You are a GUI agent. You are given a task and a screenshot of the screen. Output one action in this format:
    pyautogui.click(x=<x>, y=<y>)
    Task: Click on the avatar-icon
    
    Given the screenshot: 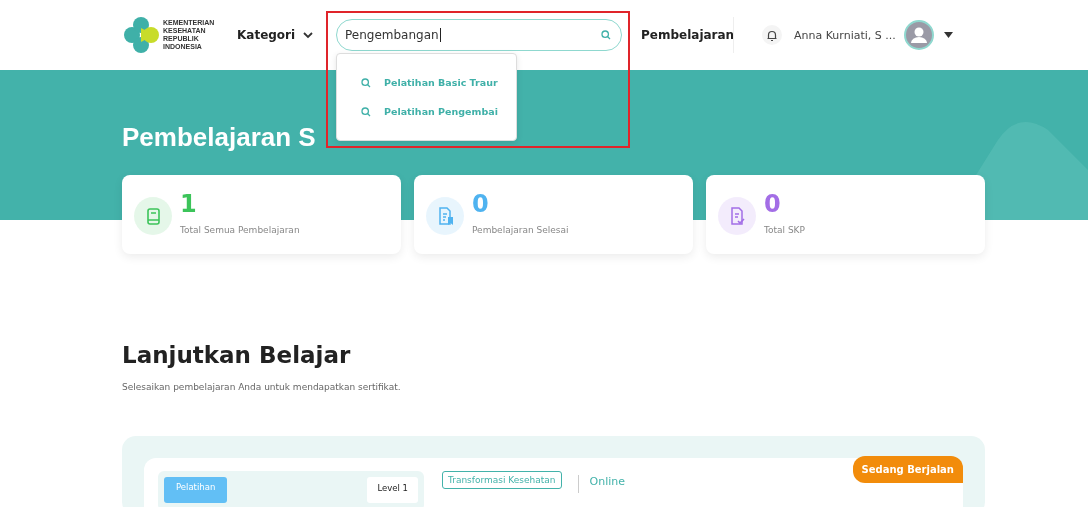 What is the action you would take?
    pyautogui.click(x=918, y=35)
    